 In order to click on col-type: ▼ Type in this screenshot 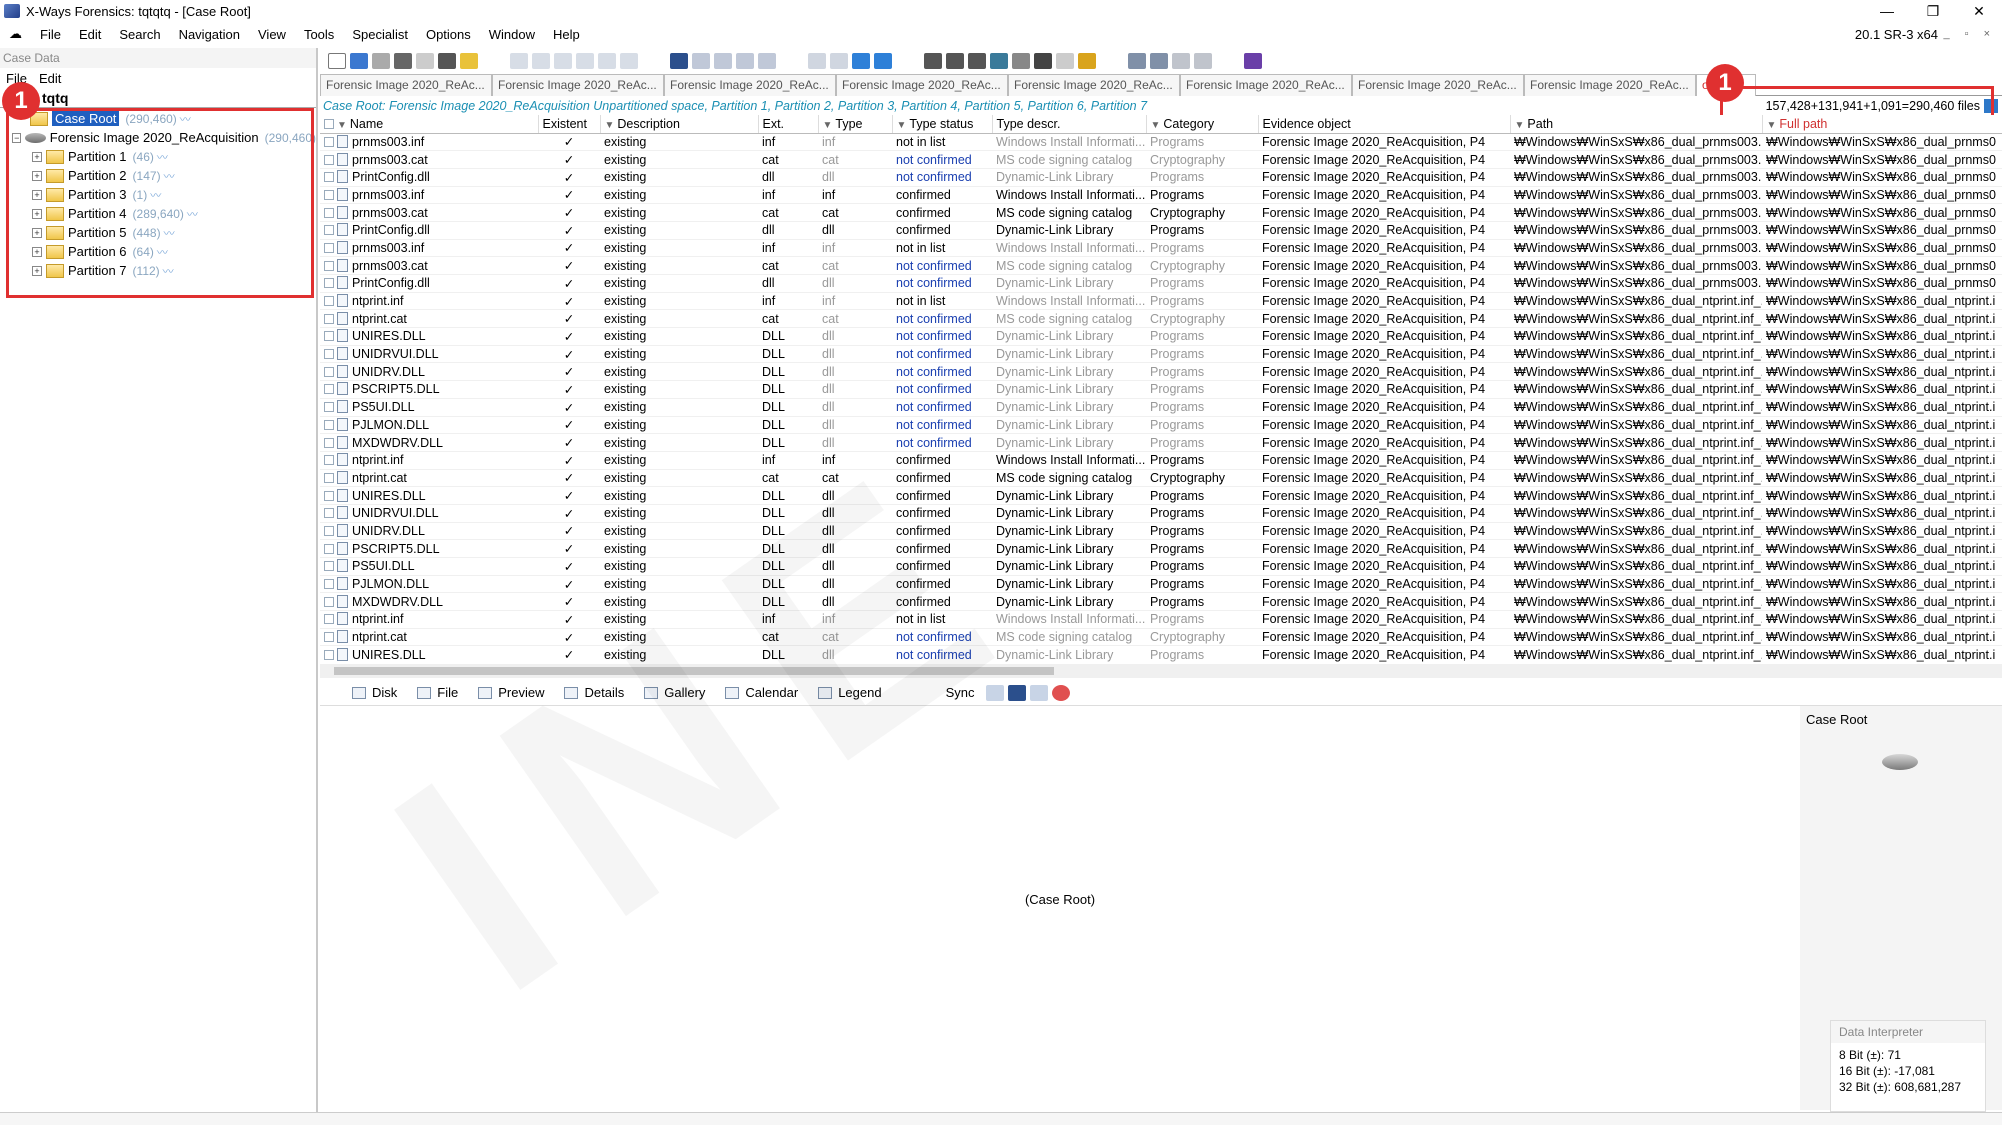, I will do `click(855, 124)`.